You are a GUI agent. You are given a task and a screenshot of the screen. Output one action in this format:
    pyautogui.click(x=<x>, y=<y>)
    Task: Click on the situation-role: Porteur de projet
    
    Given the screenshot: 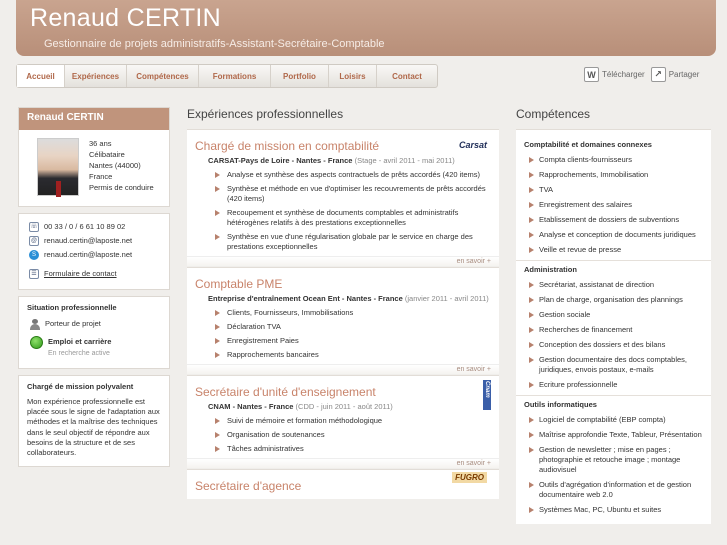 What is the action you would take?
    pyautogui.click(x=73, y=323)
    